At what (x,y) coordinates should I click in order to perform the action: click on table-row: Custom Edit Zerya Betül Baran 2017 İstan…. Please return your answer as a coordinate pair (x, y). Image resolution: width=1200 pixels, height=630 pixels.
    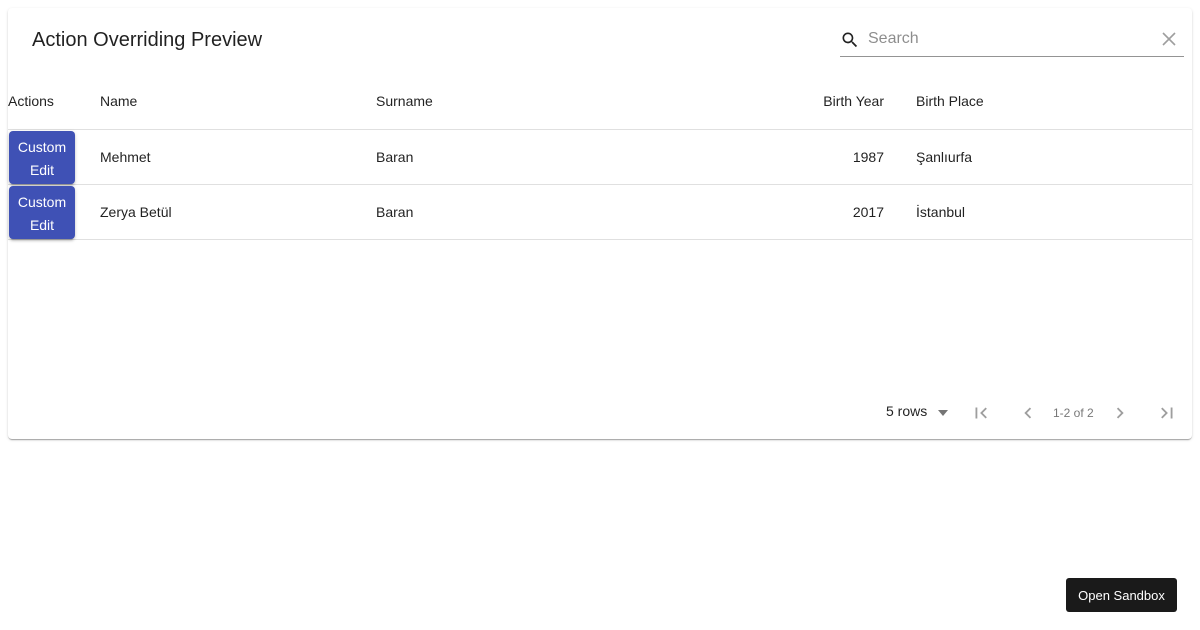
    Looking at the image, I should click on (600, 212).